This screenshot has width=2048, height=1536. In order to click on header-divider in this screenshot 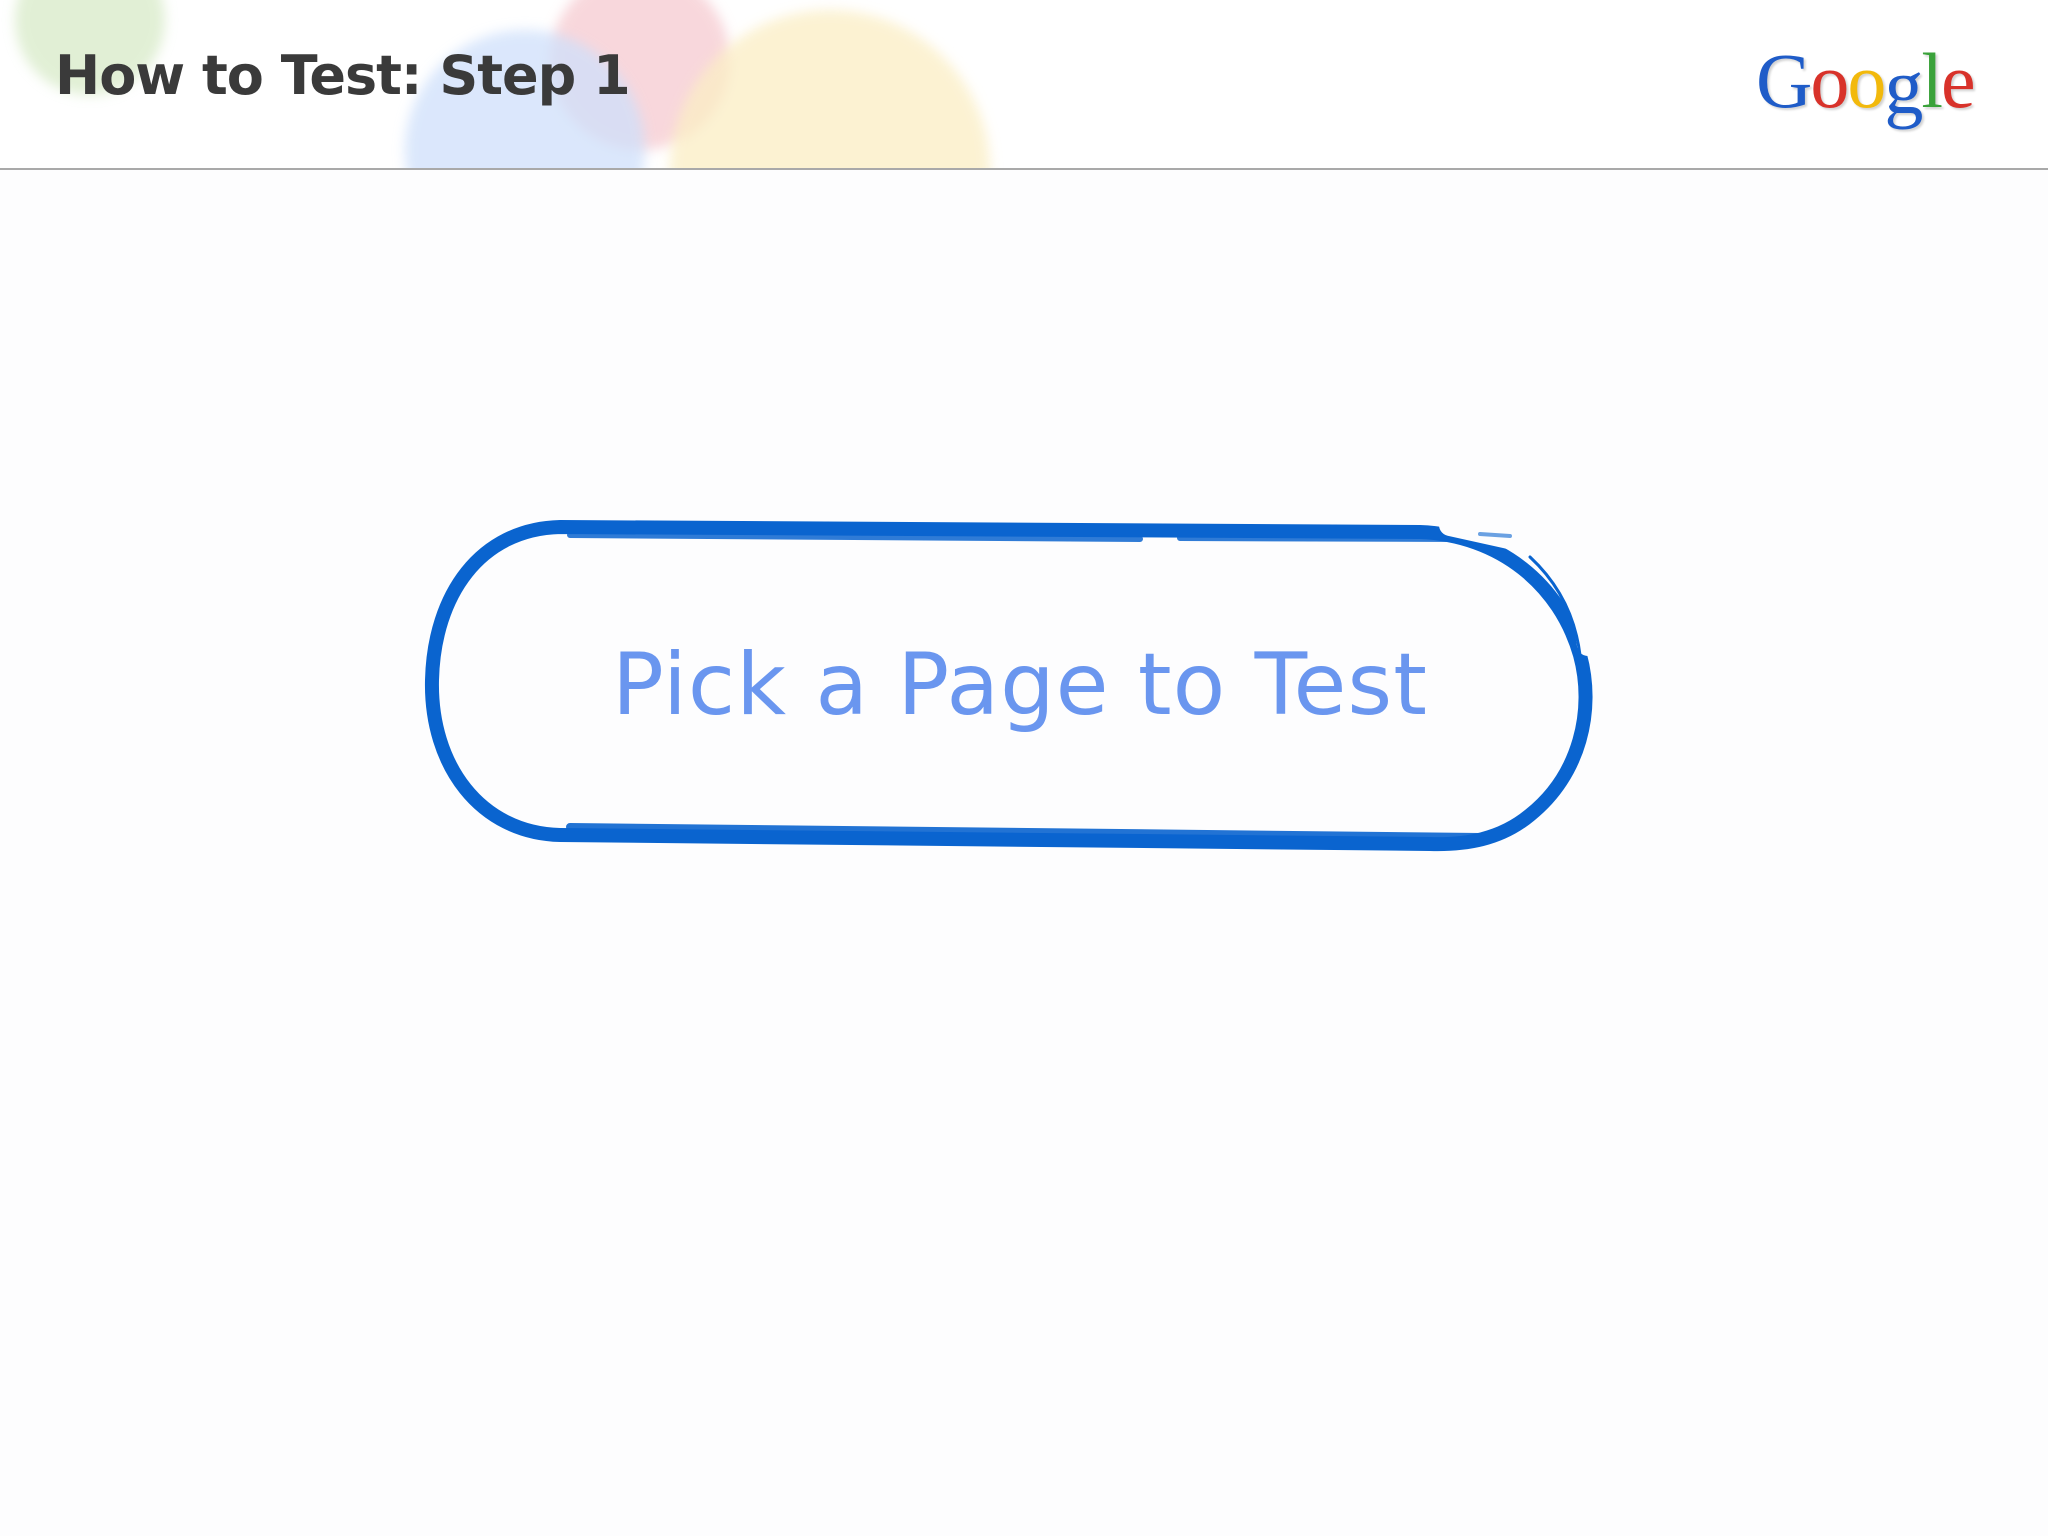, I will do `click(1024, 169)`.